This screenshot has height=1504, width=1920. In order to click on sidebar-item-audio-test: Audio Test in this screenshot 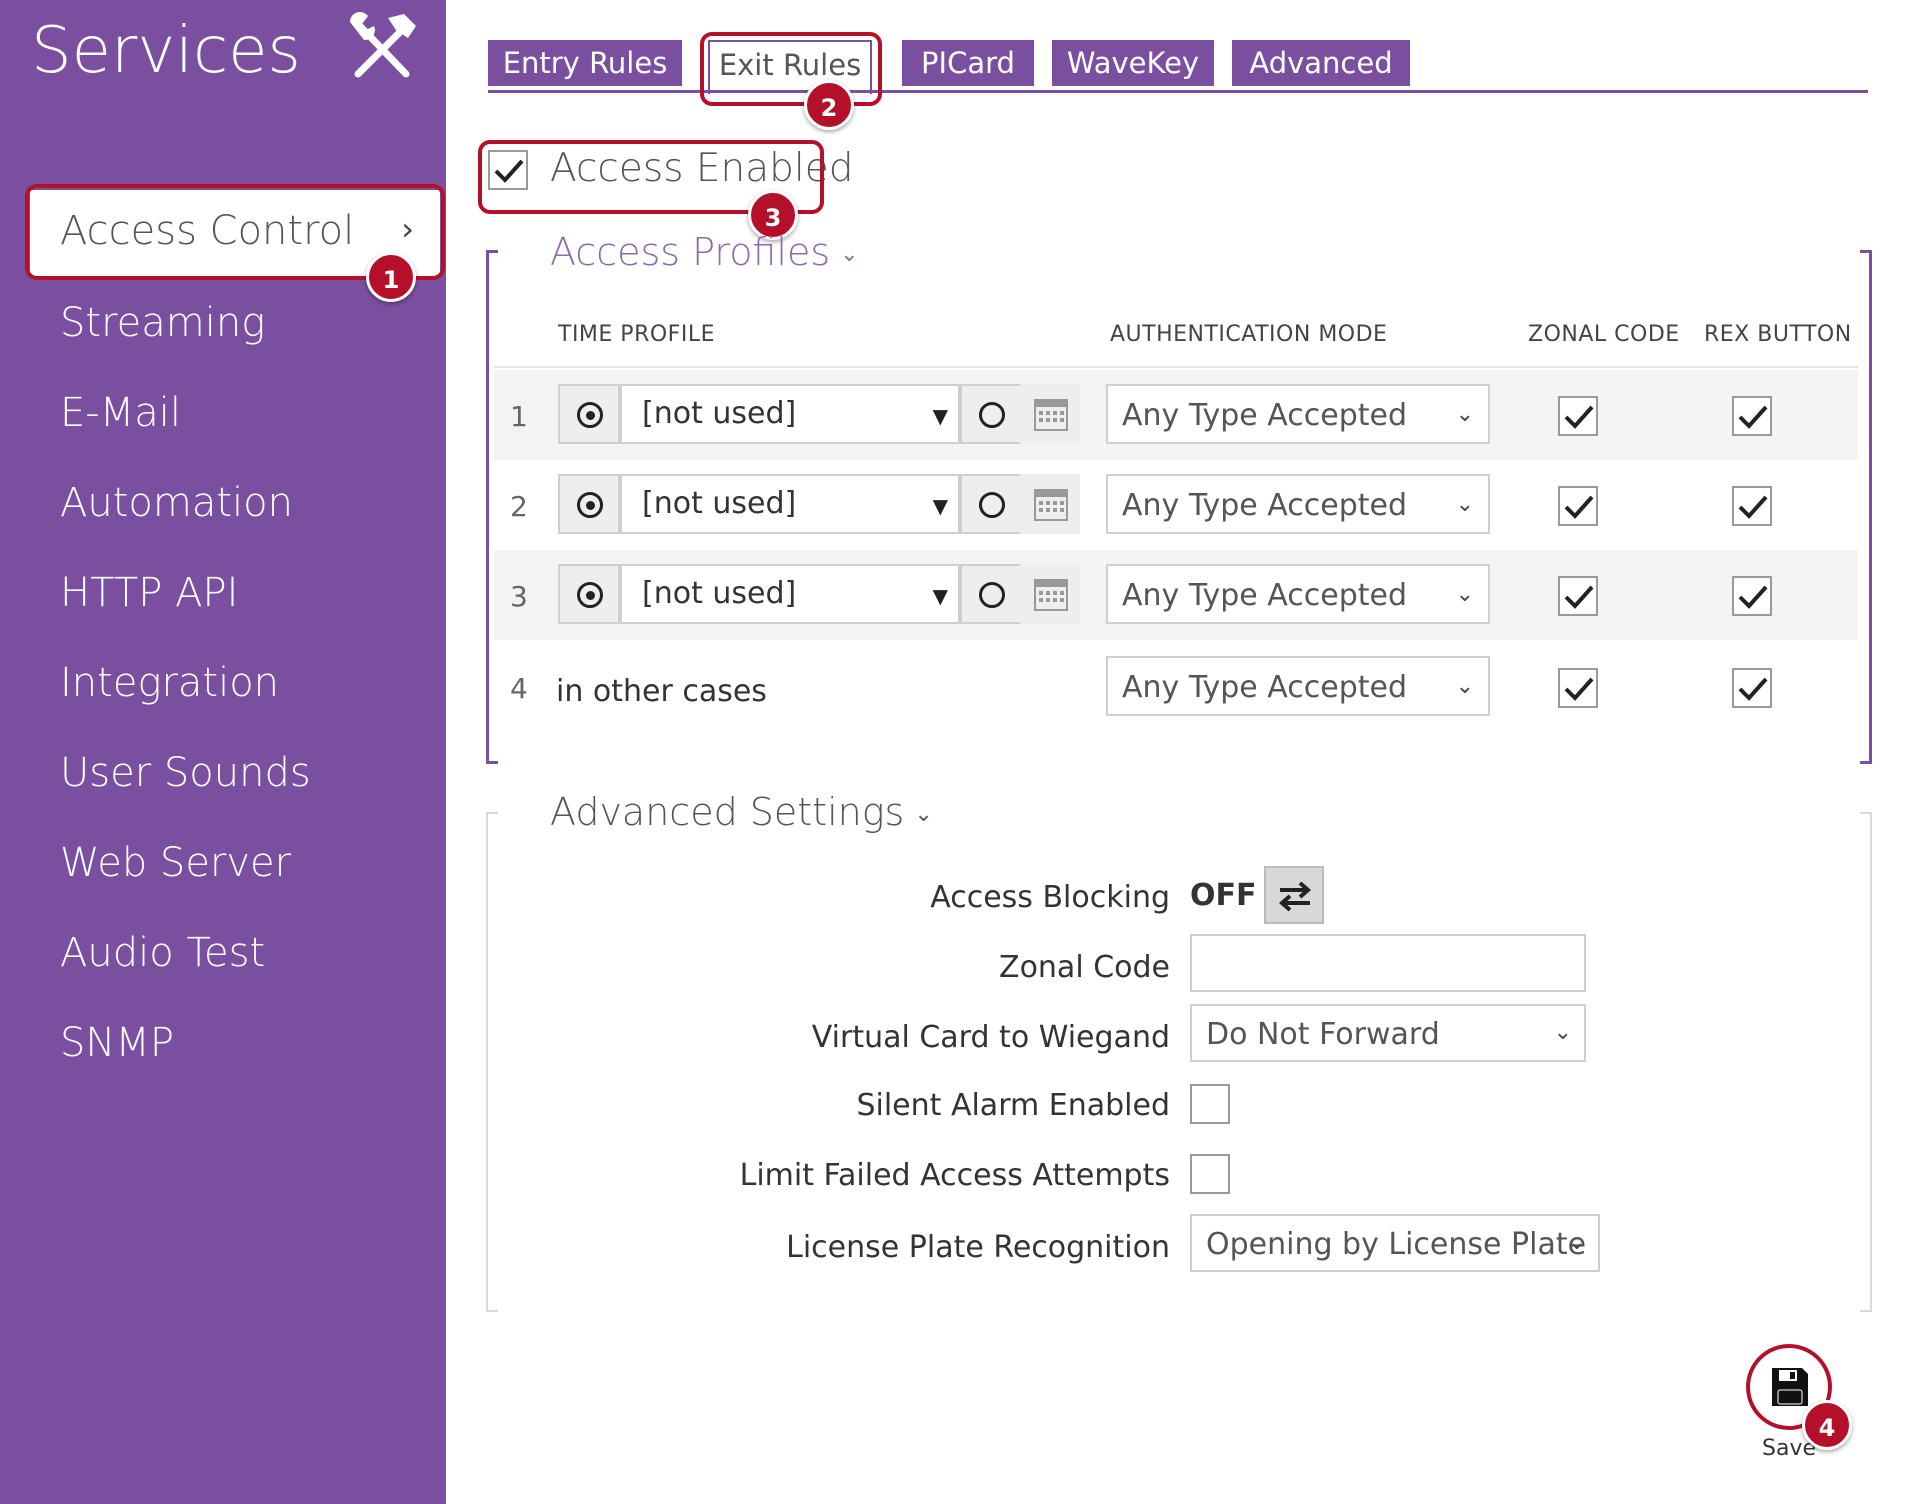, I will do `click(162, 953)`.